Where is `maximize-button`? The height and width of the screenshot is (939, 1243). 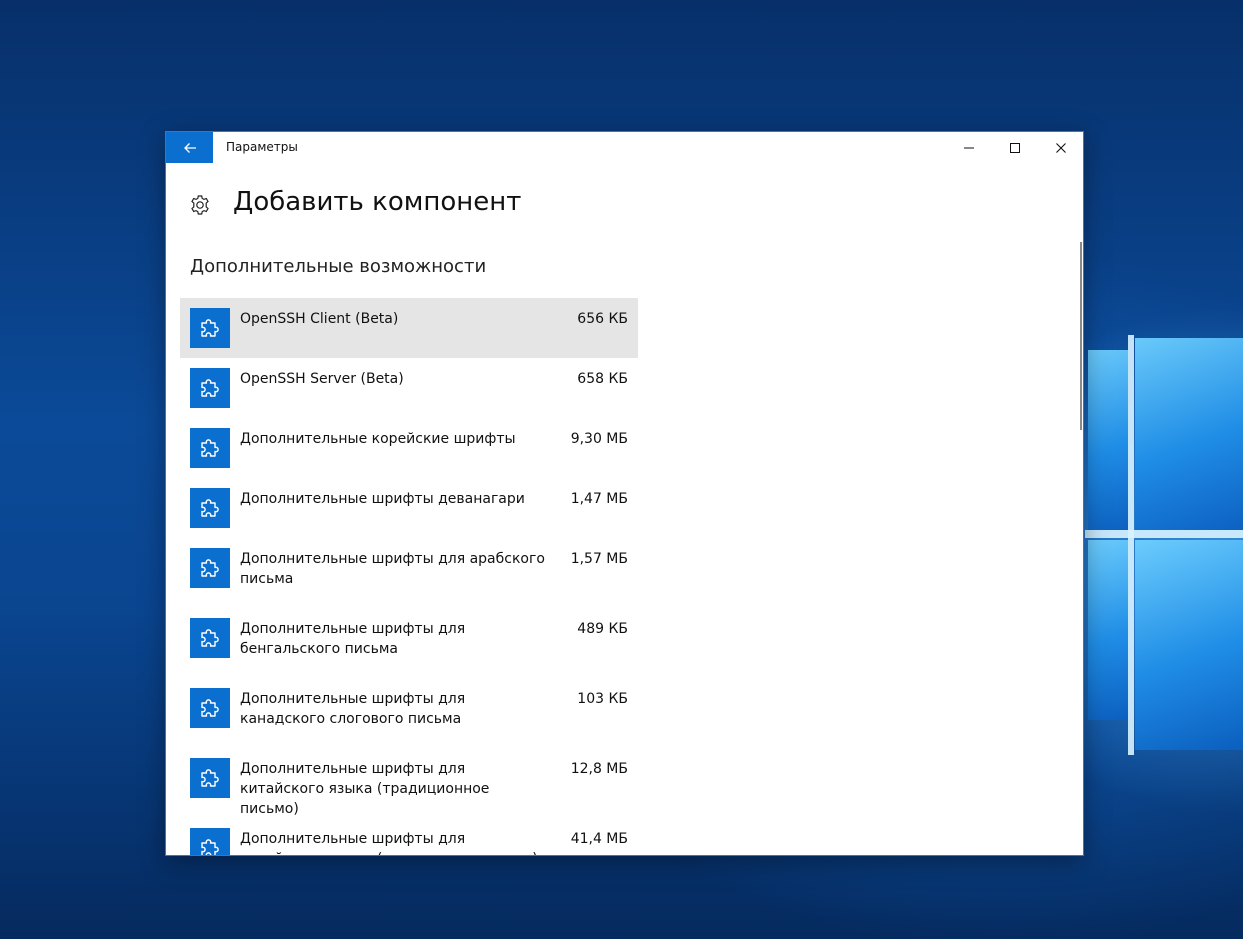 maximize-button is located at coordinates (1015, 147).